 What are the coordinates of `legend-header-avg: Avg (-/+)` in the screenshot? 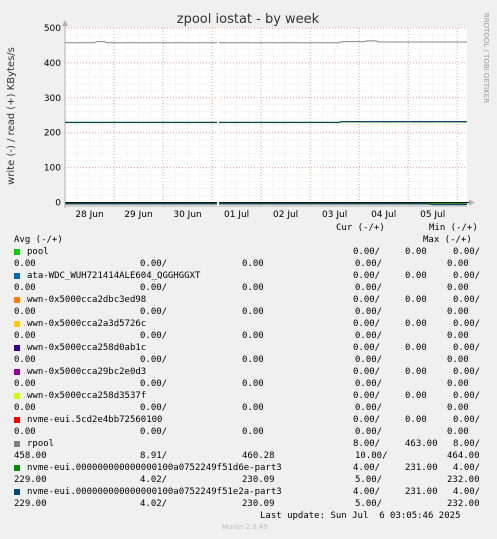 It's located at (38, 240).